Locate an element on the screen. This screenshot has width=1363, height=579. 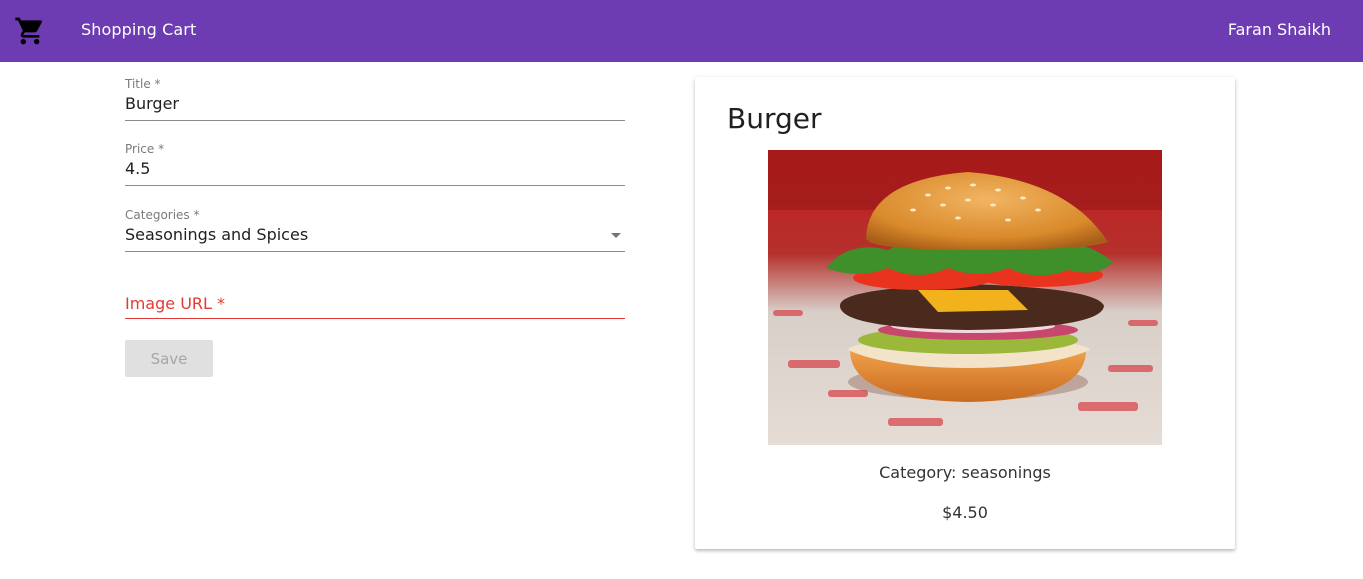
categories-selected-value: Seasonings and Spices is located at coordinates (217, 234).